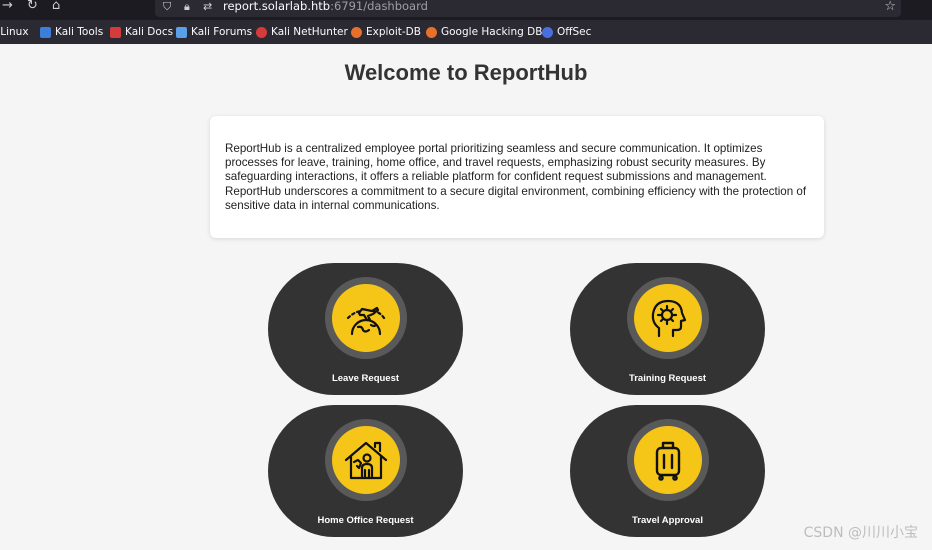 This screenshot has width=932, height=550. What do you see at coordinates (365, 520) in the screenshot?
I see `tile-label: Home Office Request` at bounding box center [365, 520].